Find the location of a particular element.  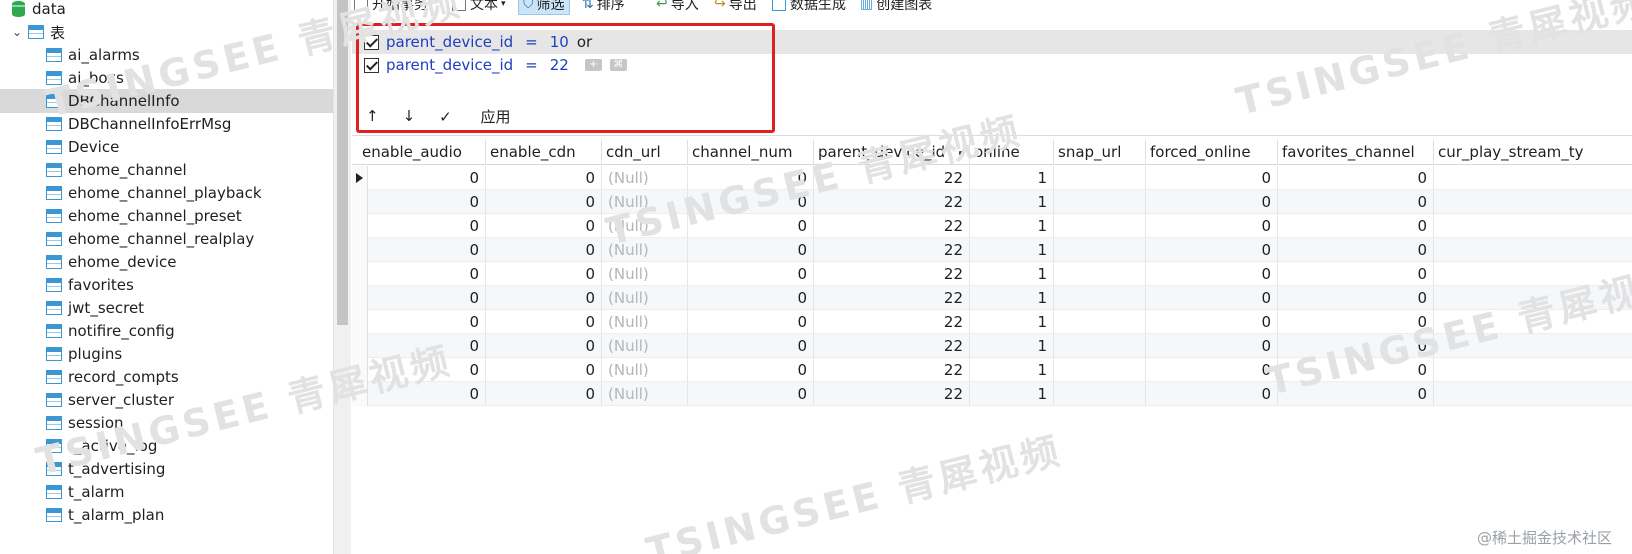

filter-button: ⛉ 筛选 is located at coordinates (544, 7).